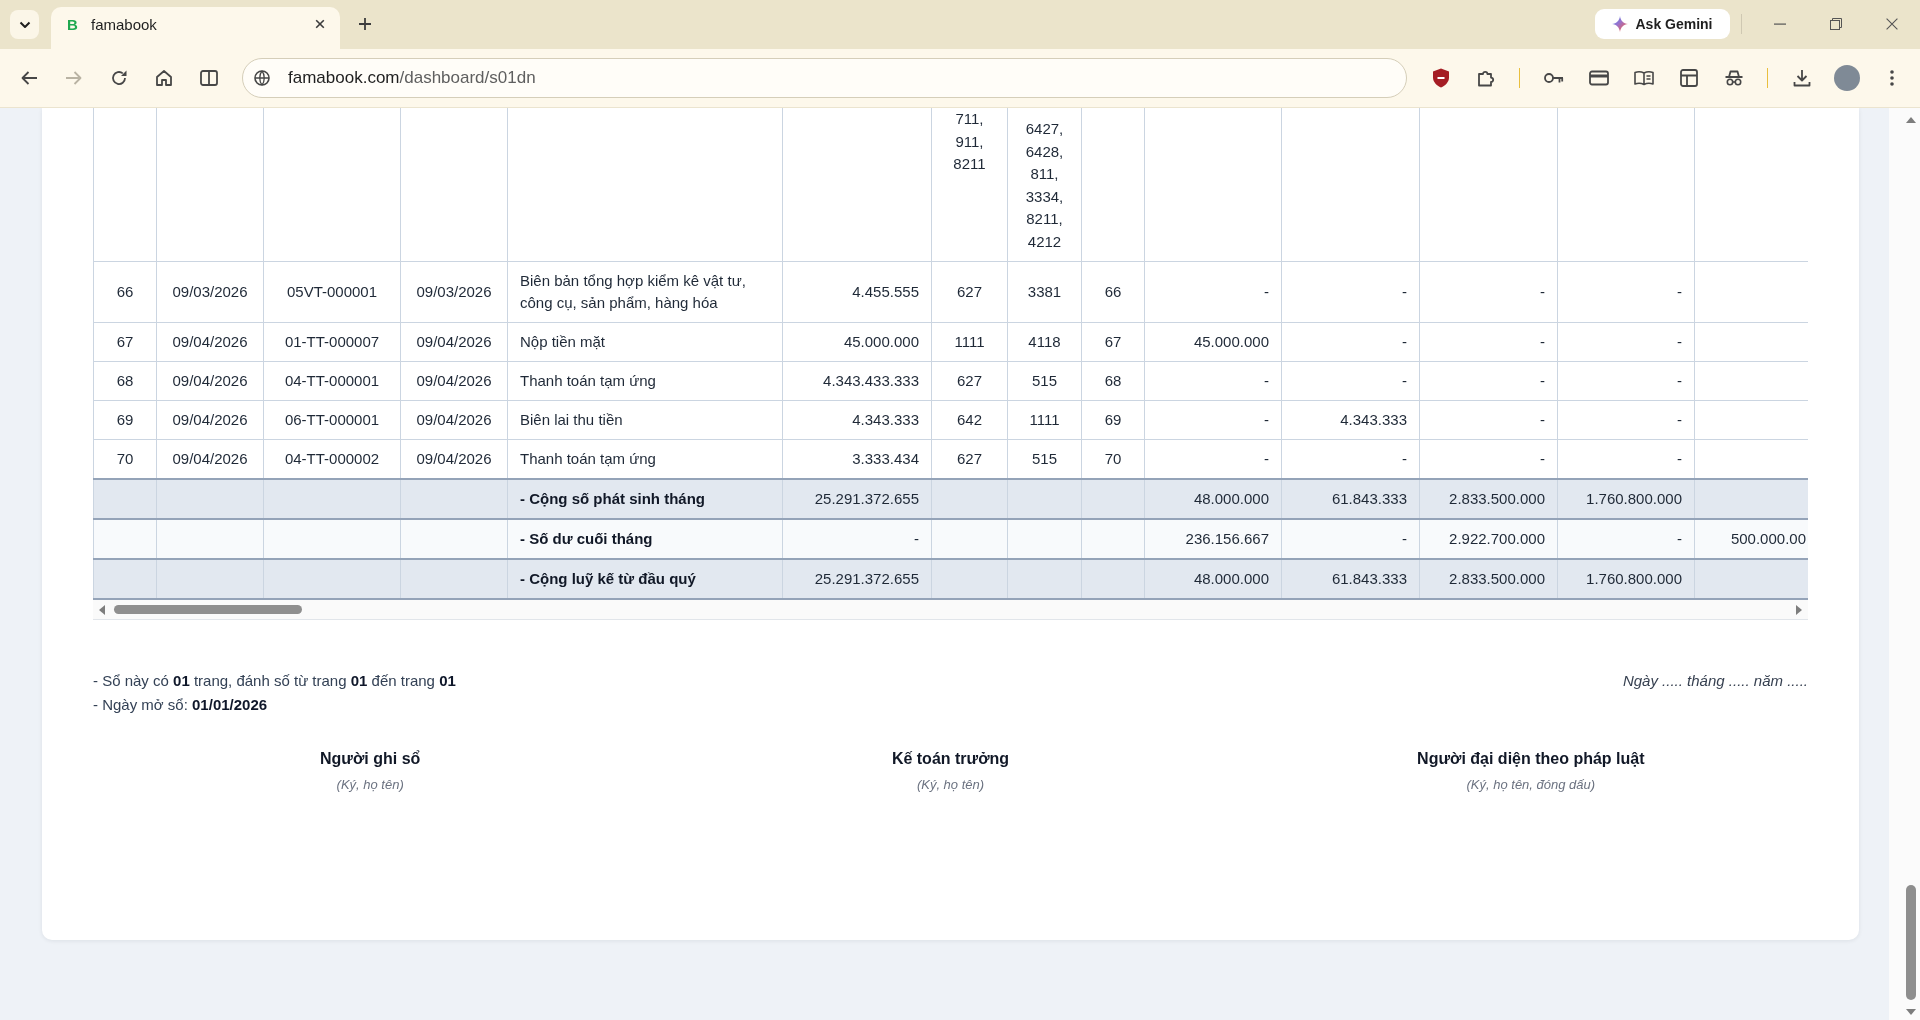 The width and height of the screenshot is (1920, 1020). Describe the element at coordinates (857, 381) in the screenshot. I see `table-cell: 4.343.433.333` at that location.